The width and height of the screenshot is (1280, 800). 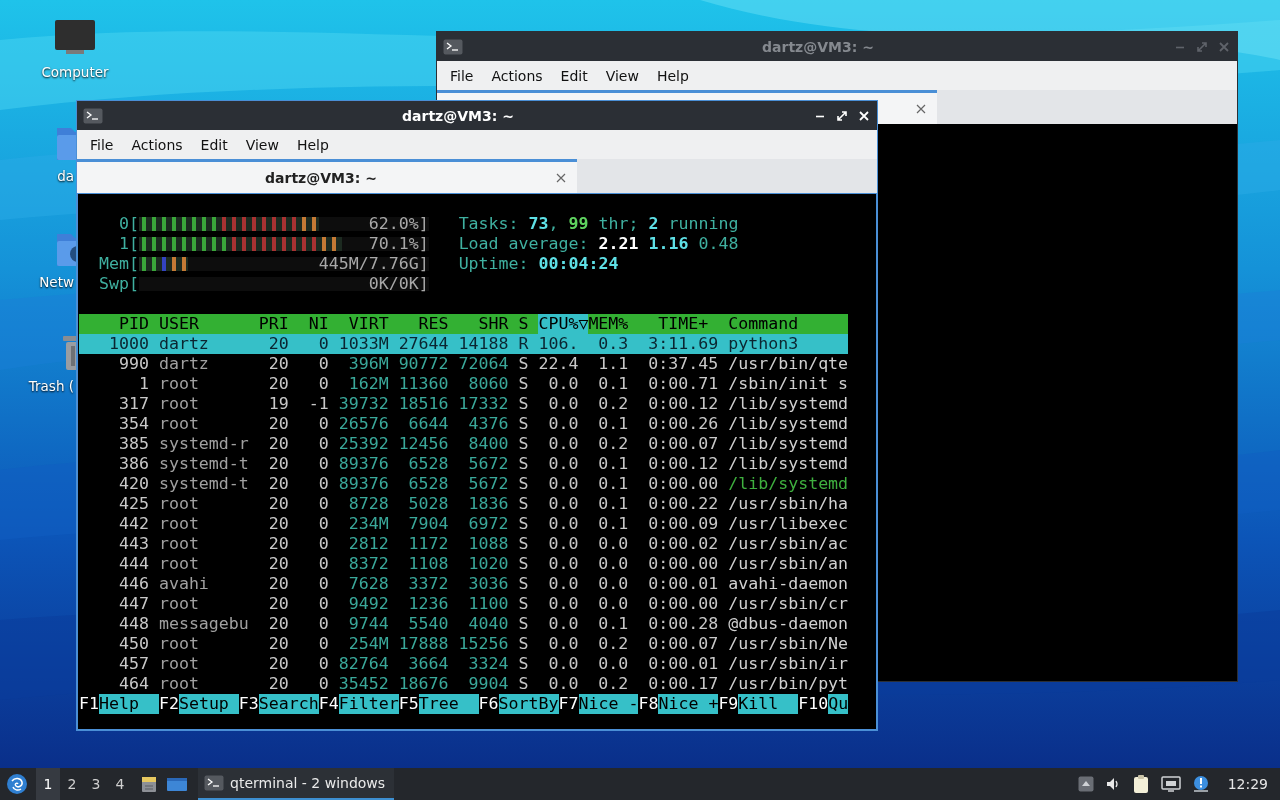 I want to click on process-command: /usr/bin/qte, so click(x=788, y=364).